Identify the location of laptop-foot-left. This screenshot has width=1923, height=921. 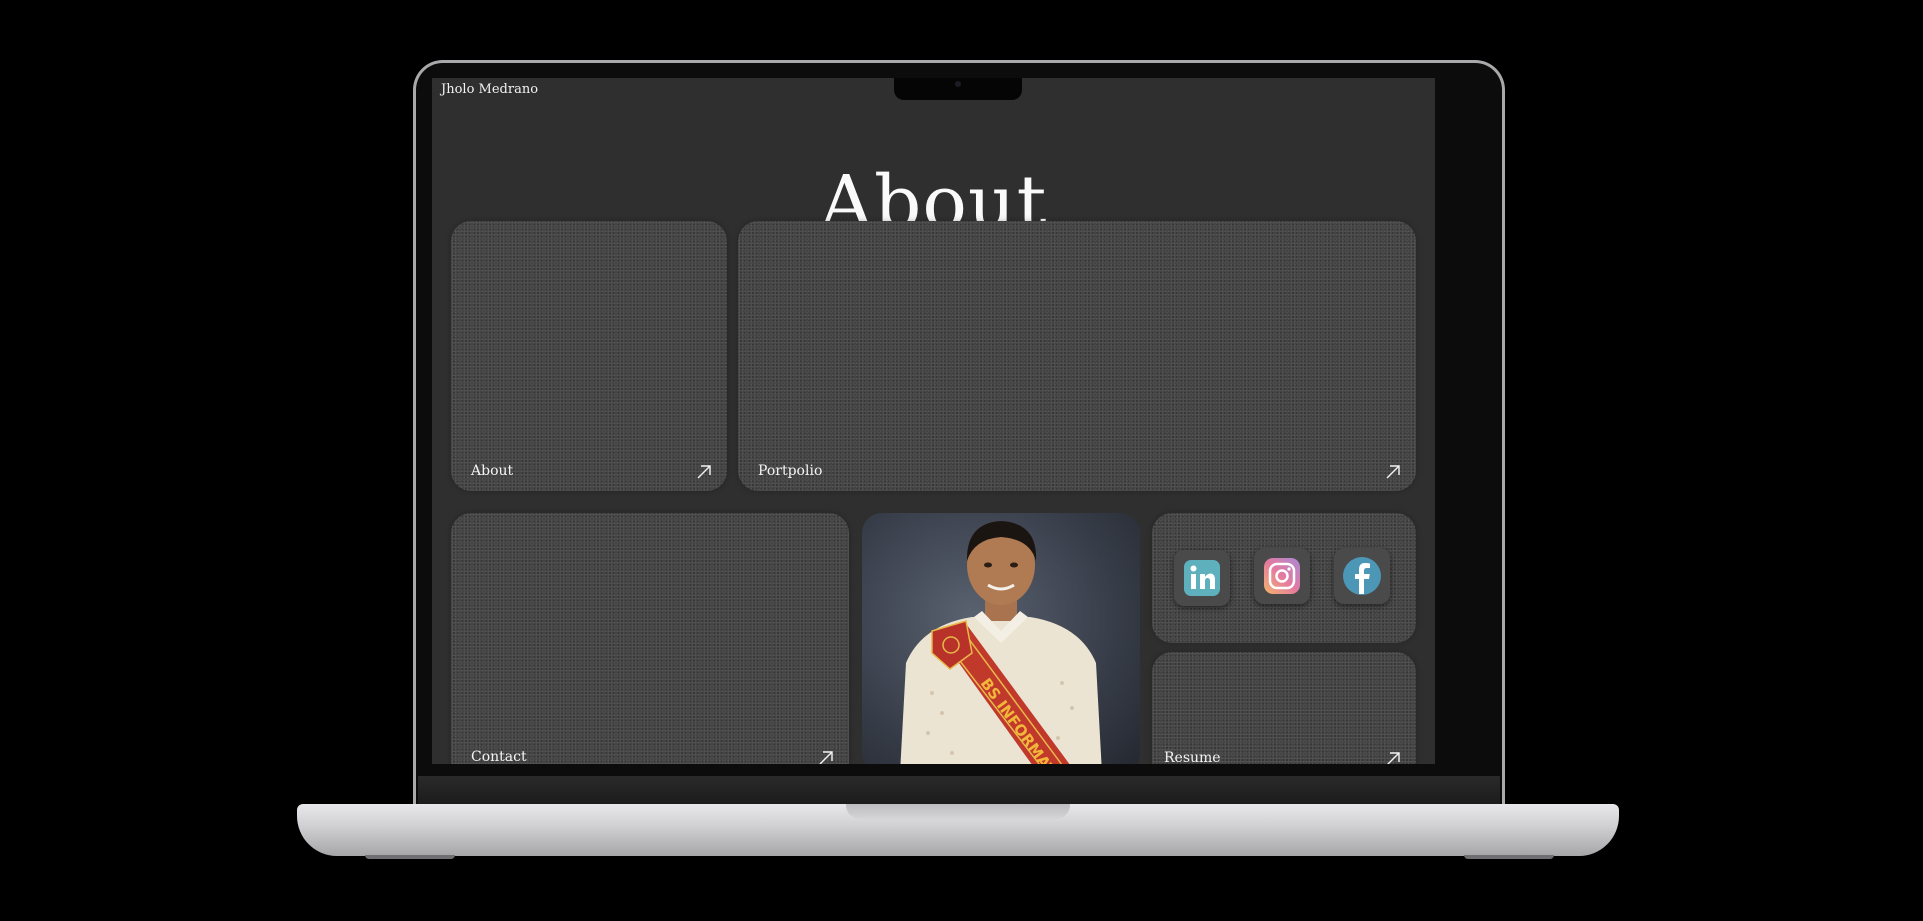
(410, 857).